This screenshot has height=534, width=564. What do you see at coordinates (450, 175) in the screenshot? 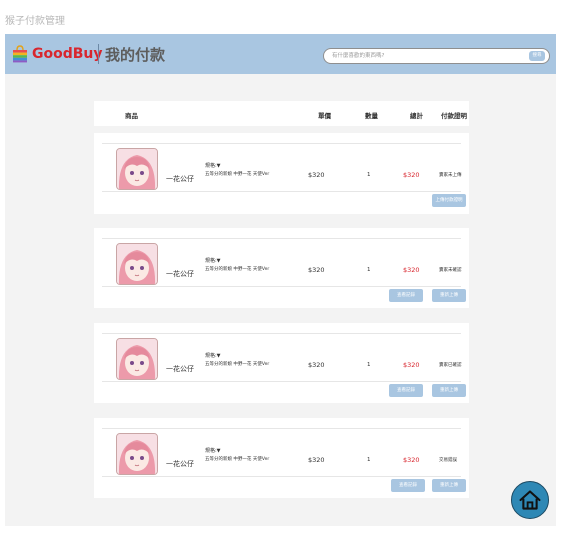
I see `payment-status: 賣家未上傳` at bounding box center [450, 175].